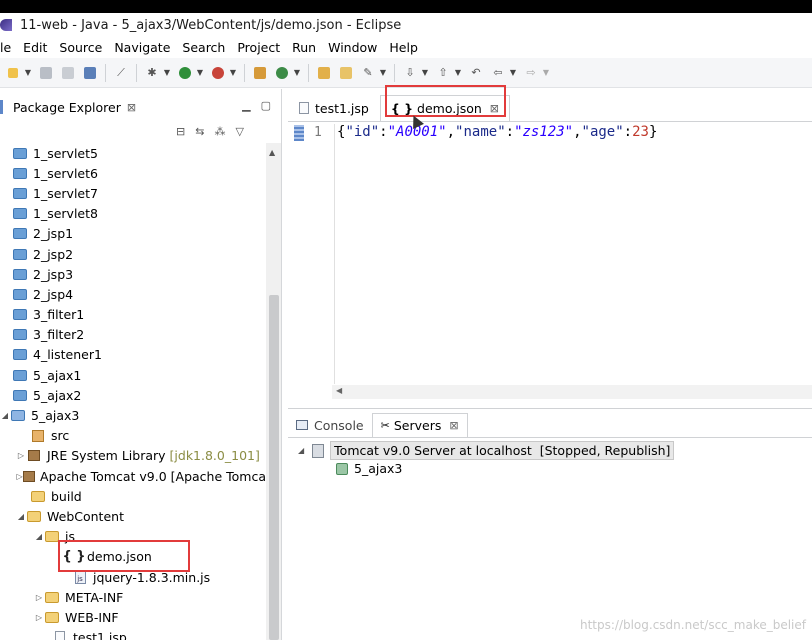 This screenshot has width=812, height=640. I want to click on debug-dropdown-icon: ▼, so click(167, 73).